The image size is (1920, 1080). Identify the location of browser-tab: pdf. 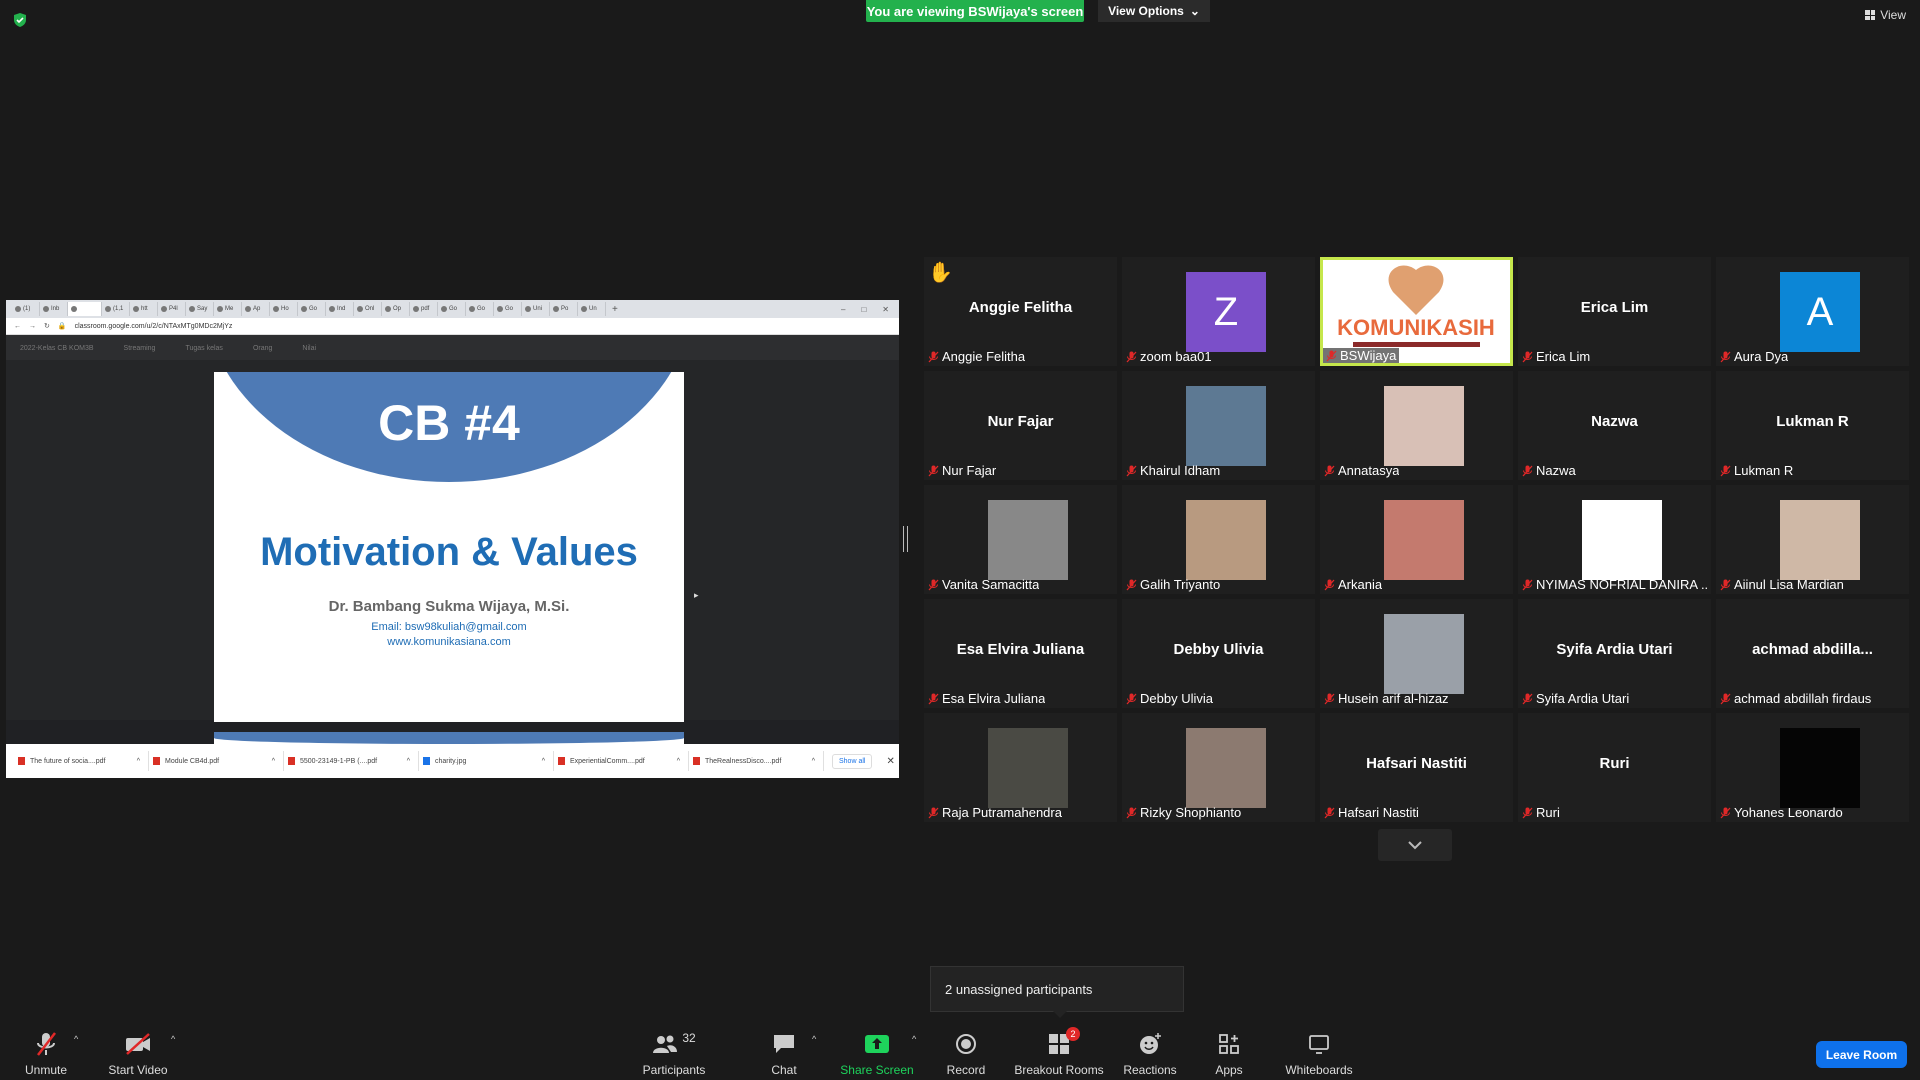
(424, 309).